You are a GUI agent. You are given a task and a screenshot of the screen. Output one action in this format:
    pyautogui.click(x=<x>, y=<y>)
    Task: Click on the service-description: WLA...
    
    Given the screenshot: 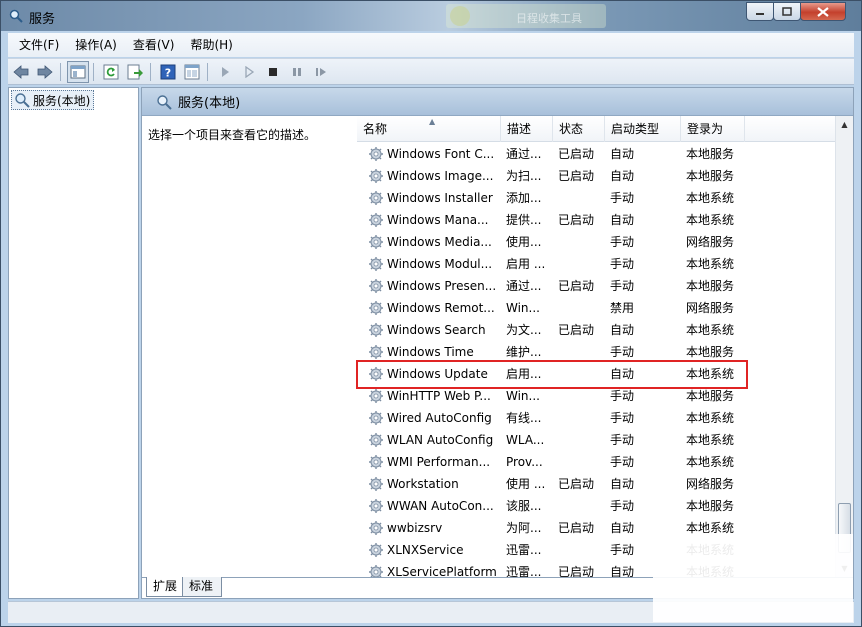 What is the action you would take?
    pyautogui.click(x=525, y=440)
    